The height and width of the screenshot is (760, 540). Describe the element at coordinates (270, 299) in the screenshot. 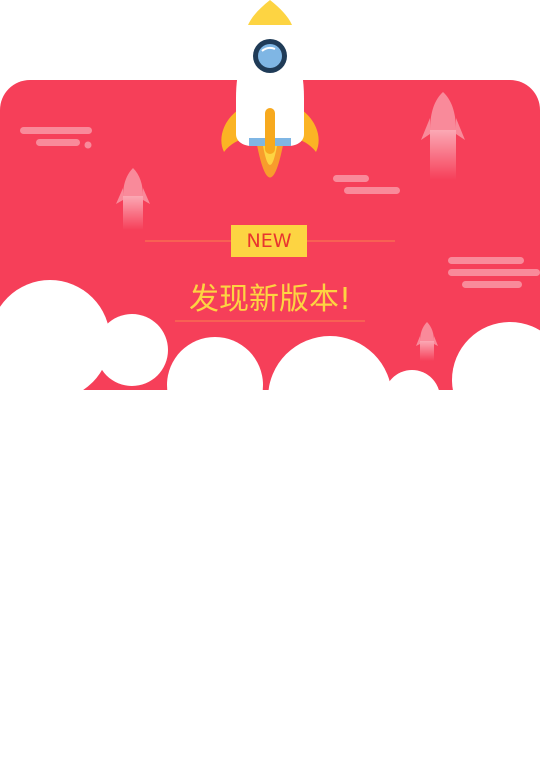

I see `page-title: 发现新版本!` at that location.